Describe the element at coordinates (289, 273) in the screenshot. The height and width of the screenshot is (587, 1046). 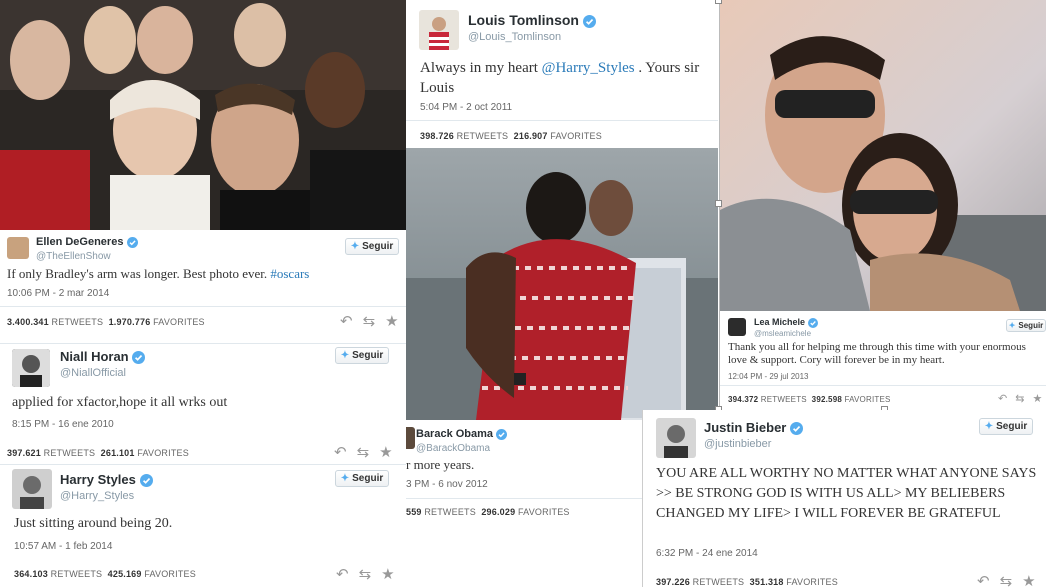
I see `hashtag-oscars: #oscars` at that location.